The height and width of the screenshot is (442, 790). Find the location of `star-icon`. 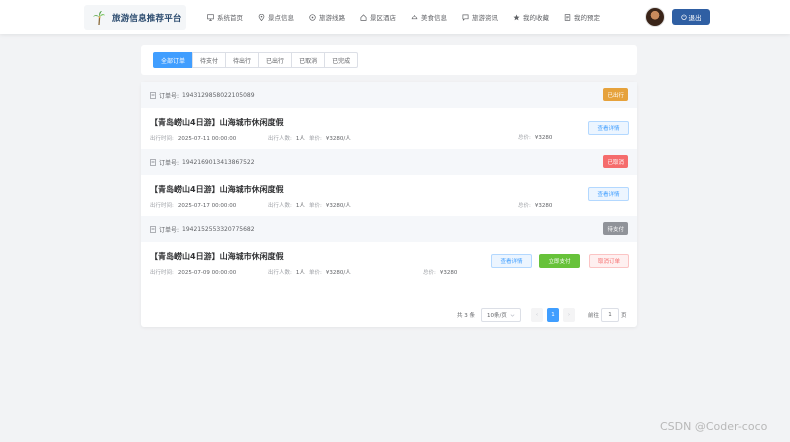

star-icon is located at coordinates (516, 17).